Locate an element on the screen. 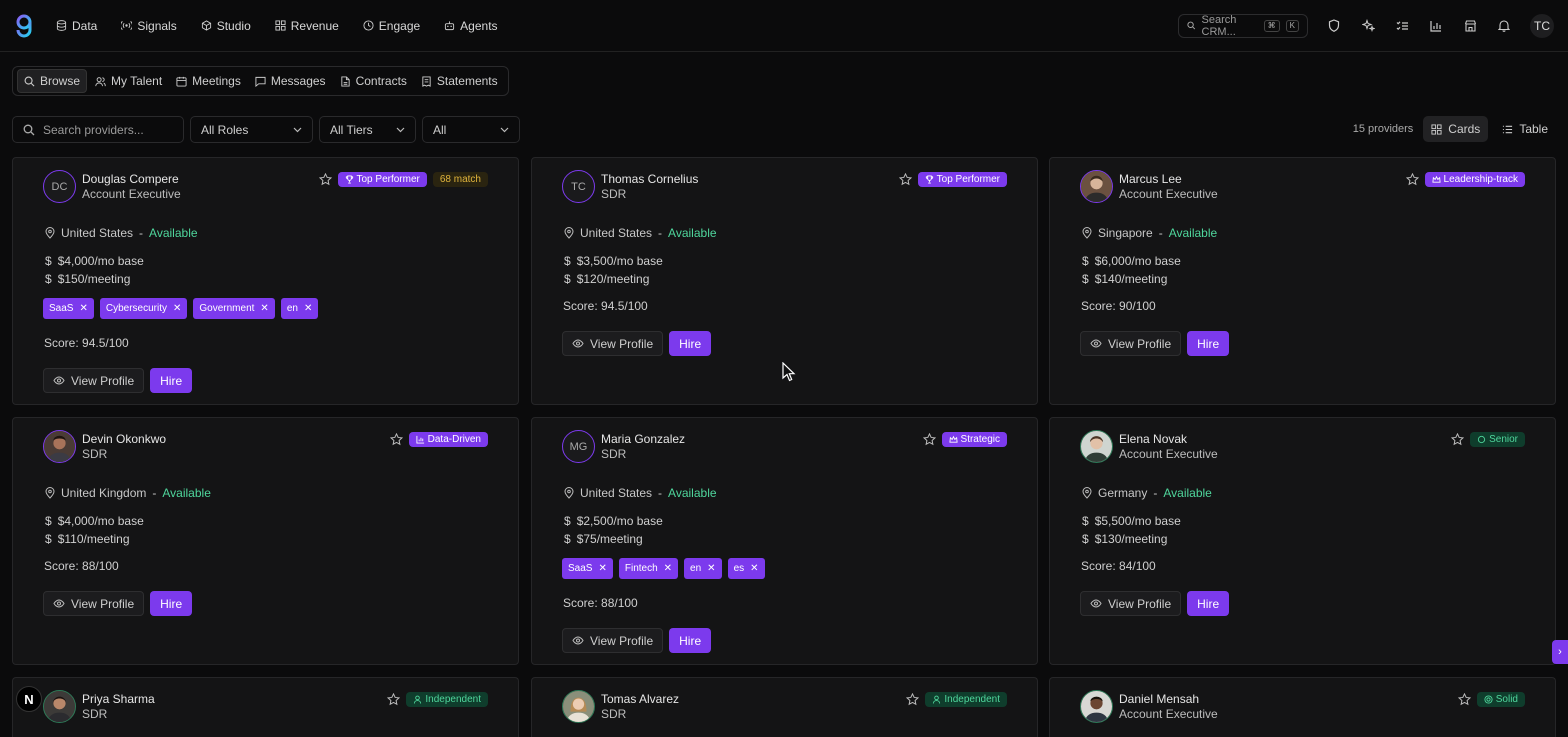 Image resolution: width=1568 pixels, height=737 pixels. tab-my-talent: My Talent is located at coordinates (128, 81).